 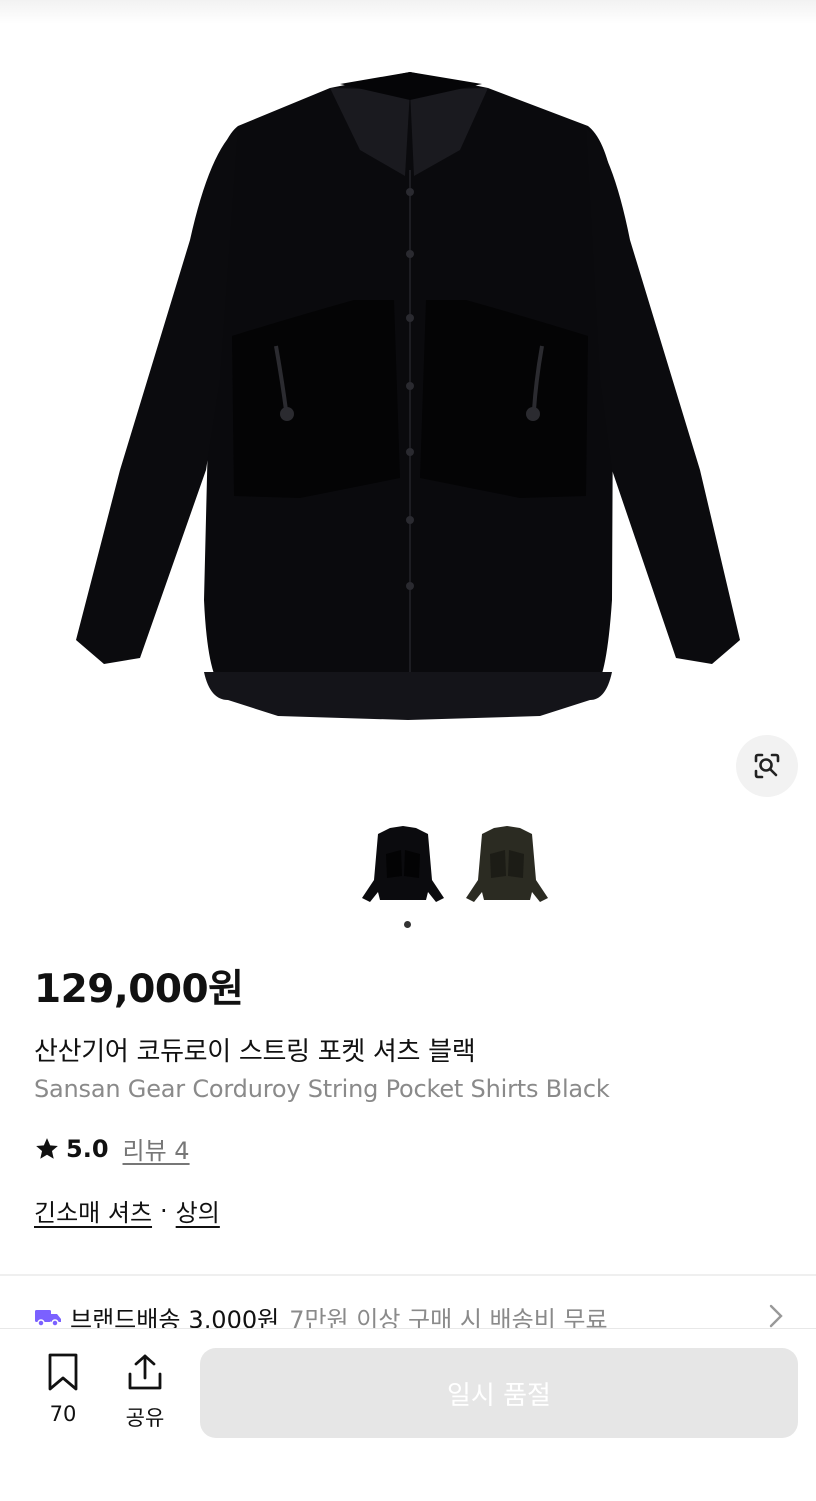 I want to click on image-search-button, so click(x=767, y=766).